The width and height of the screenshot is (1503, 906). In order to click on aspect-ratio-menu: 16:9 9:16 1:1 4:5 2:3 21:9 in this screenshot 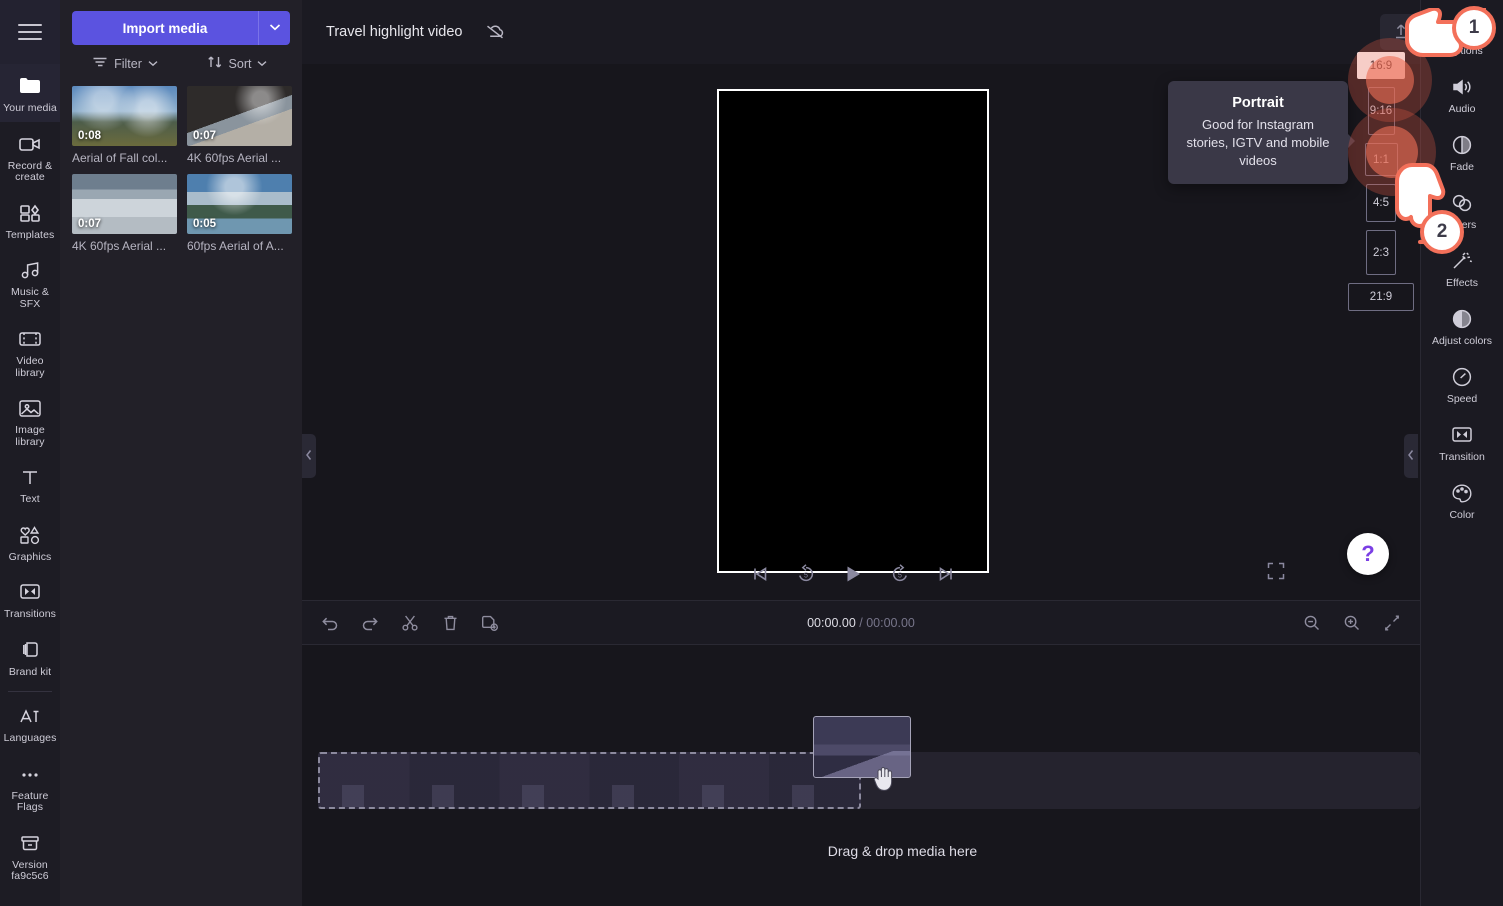, I will do `click(1381, 181)`.